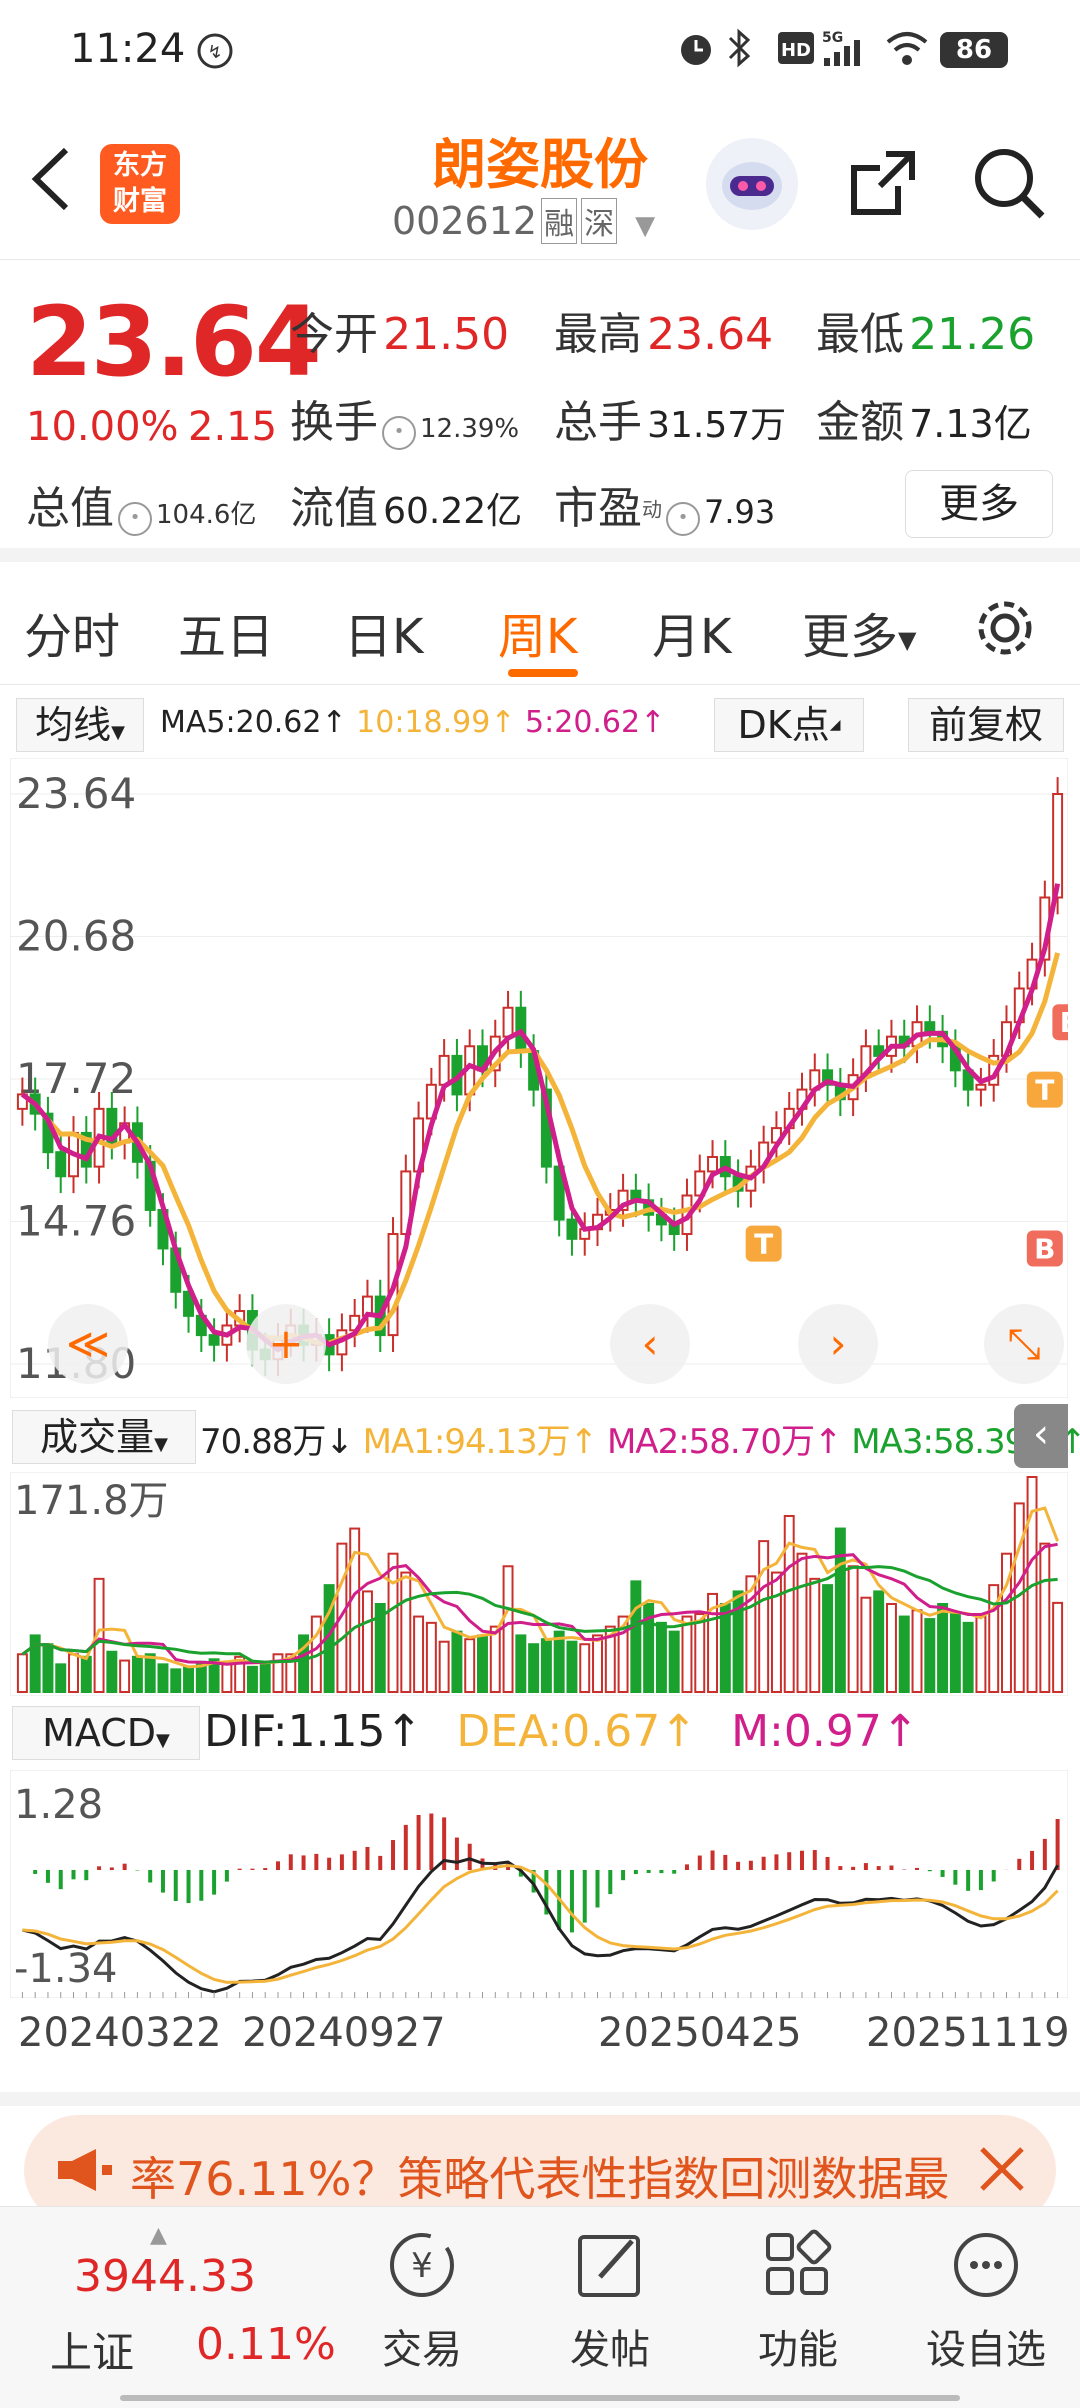  I want to click on pe-sup: 动, so click(652, 509).